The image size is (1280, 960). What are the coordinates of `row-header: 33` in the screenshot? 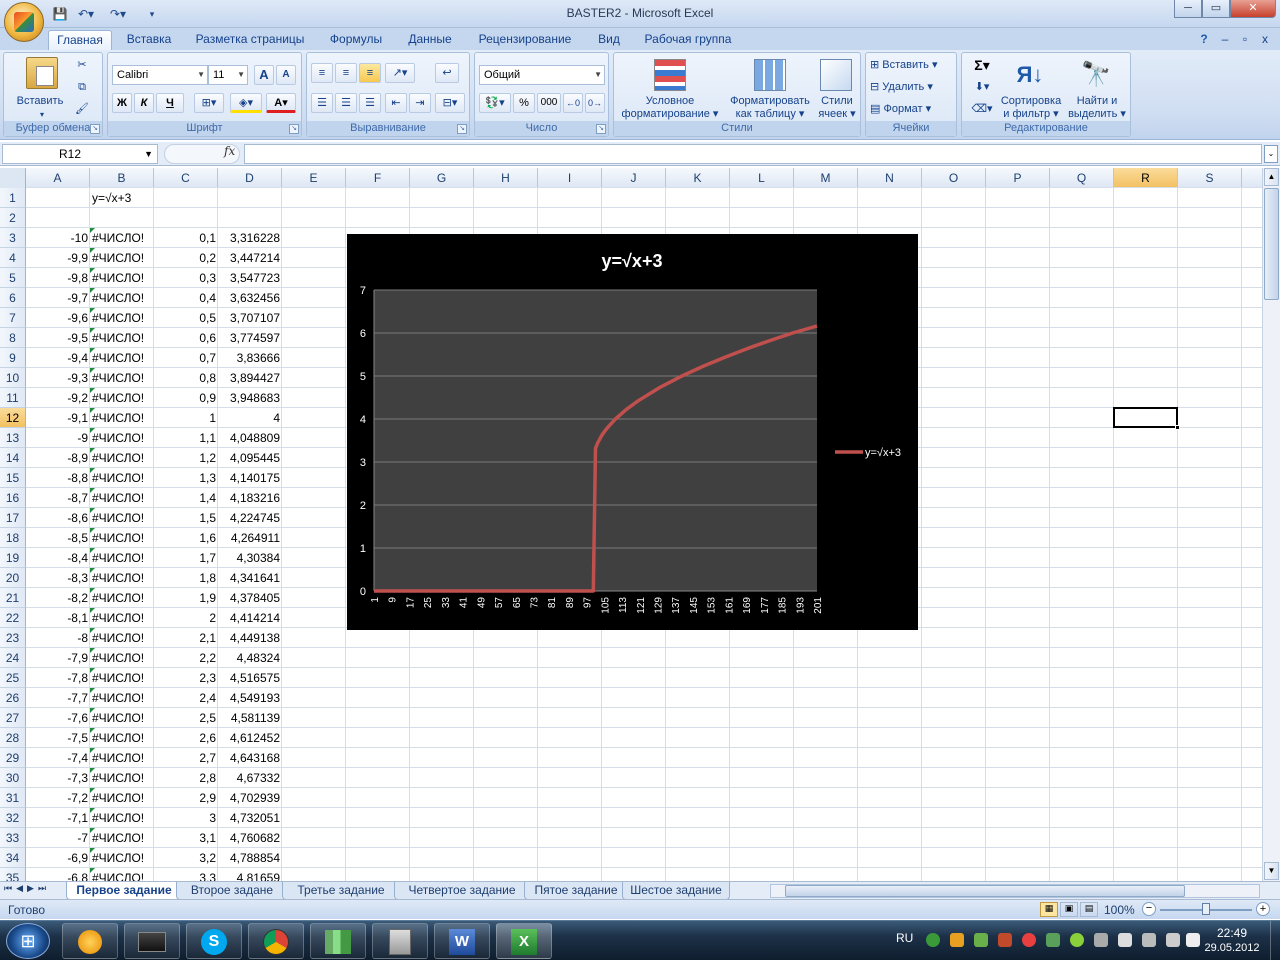 It's located at (13, 838).